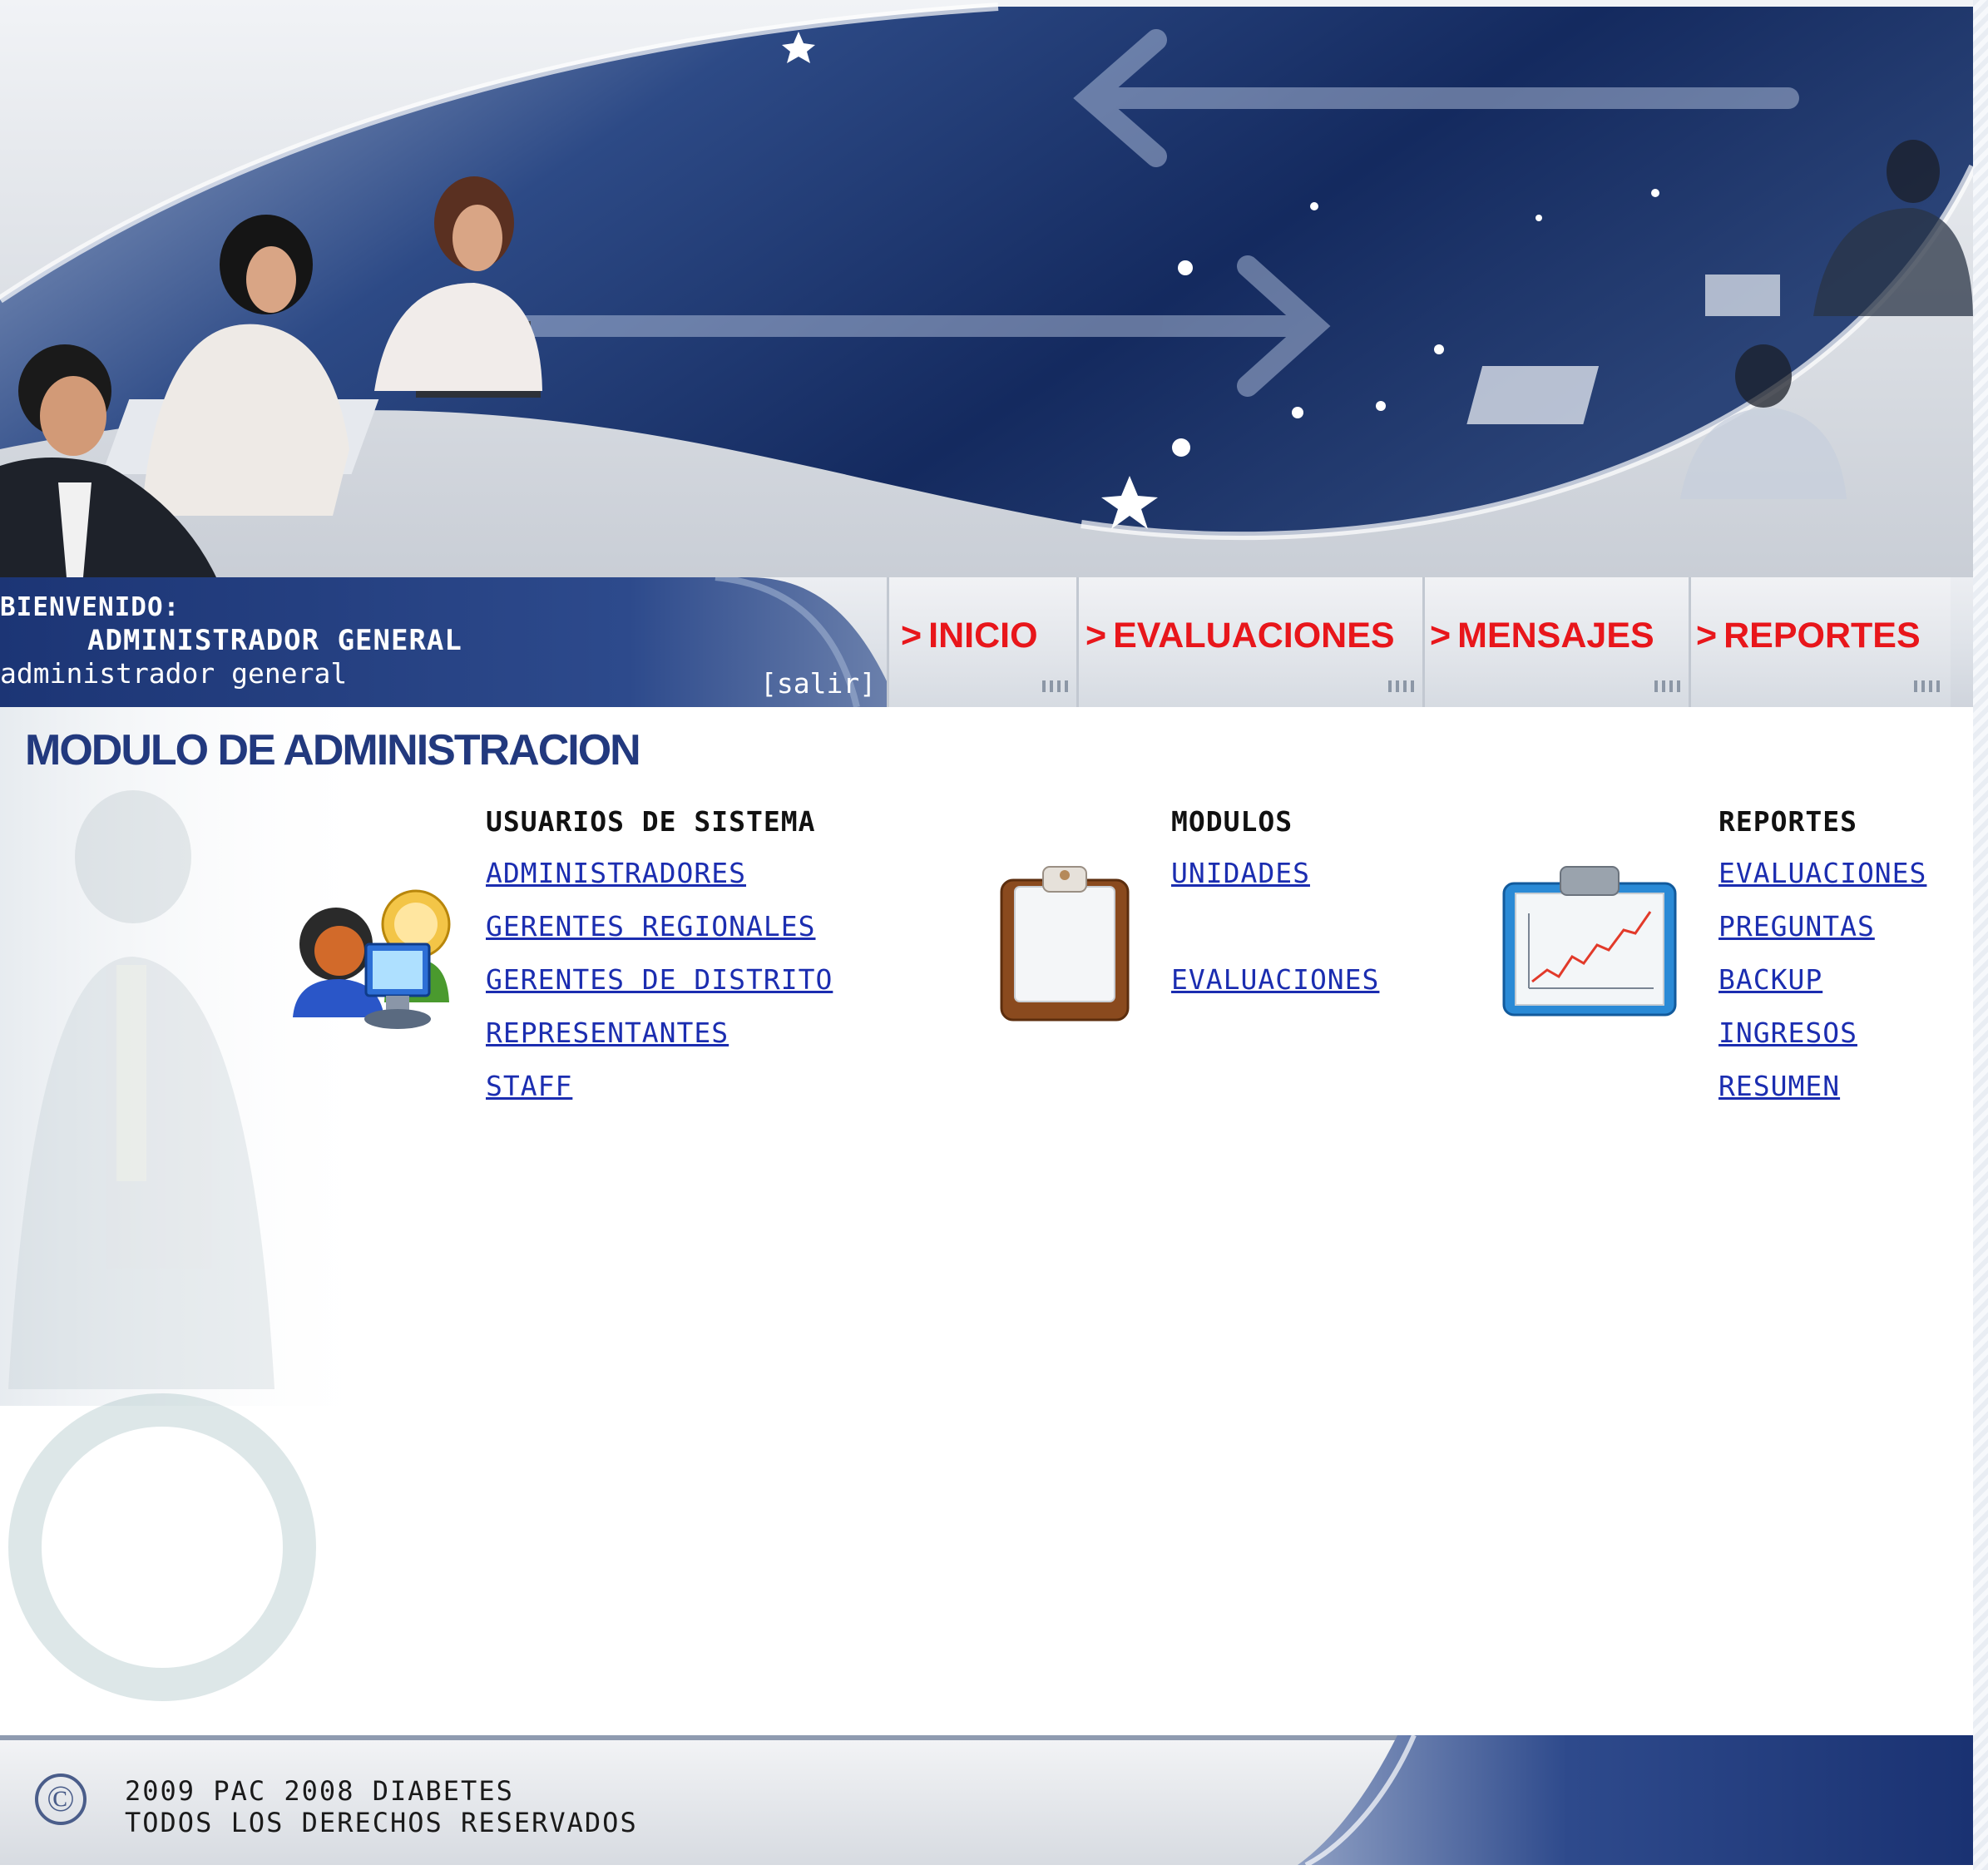 This screenshot has width=1988, height=1870. What do you see at coordinates (651, 821) in the screenshot?
I see `section-heading-usuarios: USUARIOS DE SISTEMA` at bounding box center [651, 821].